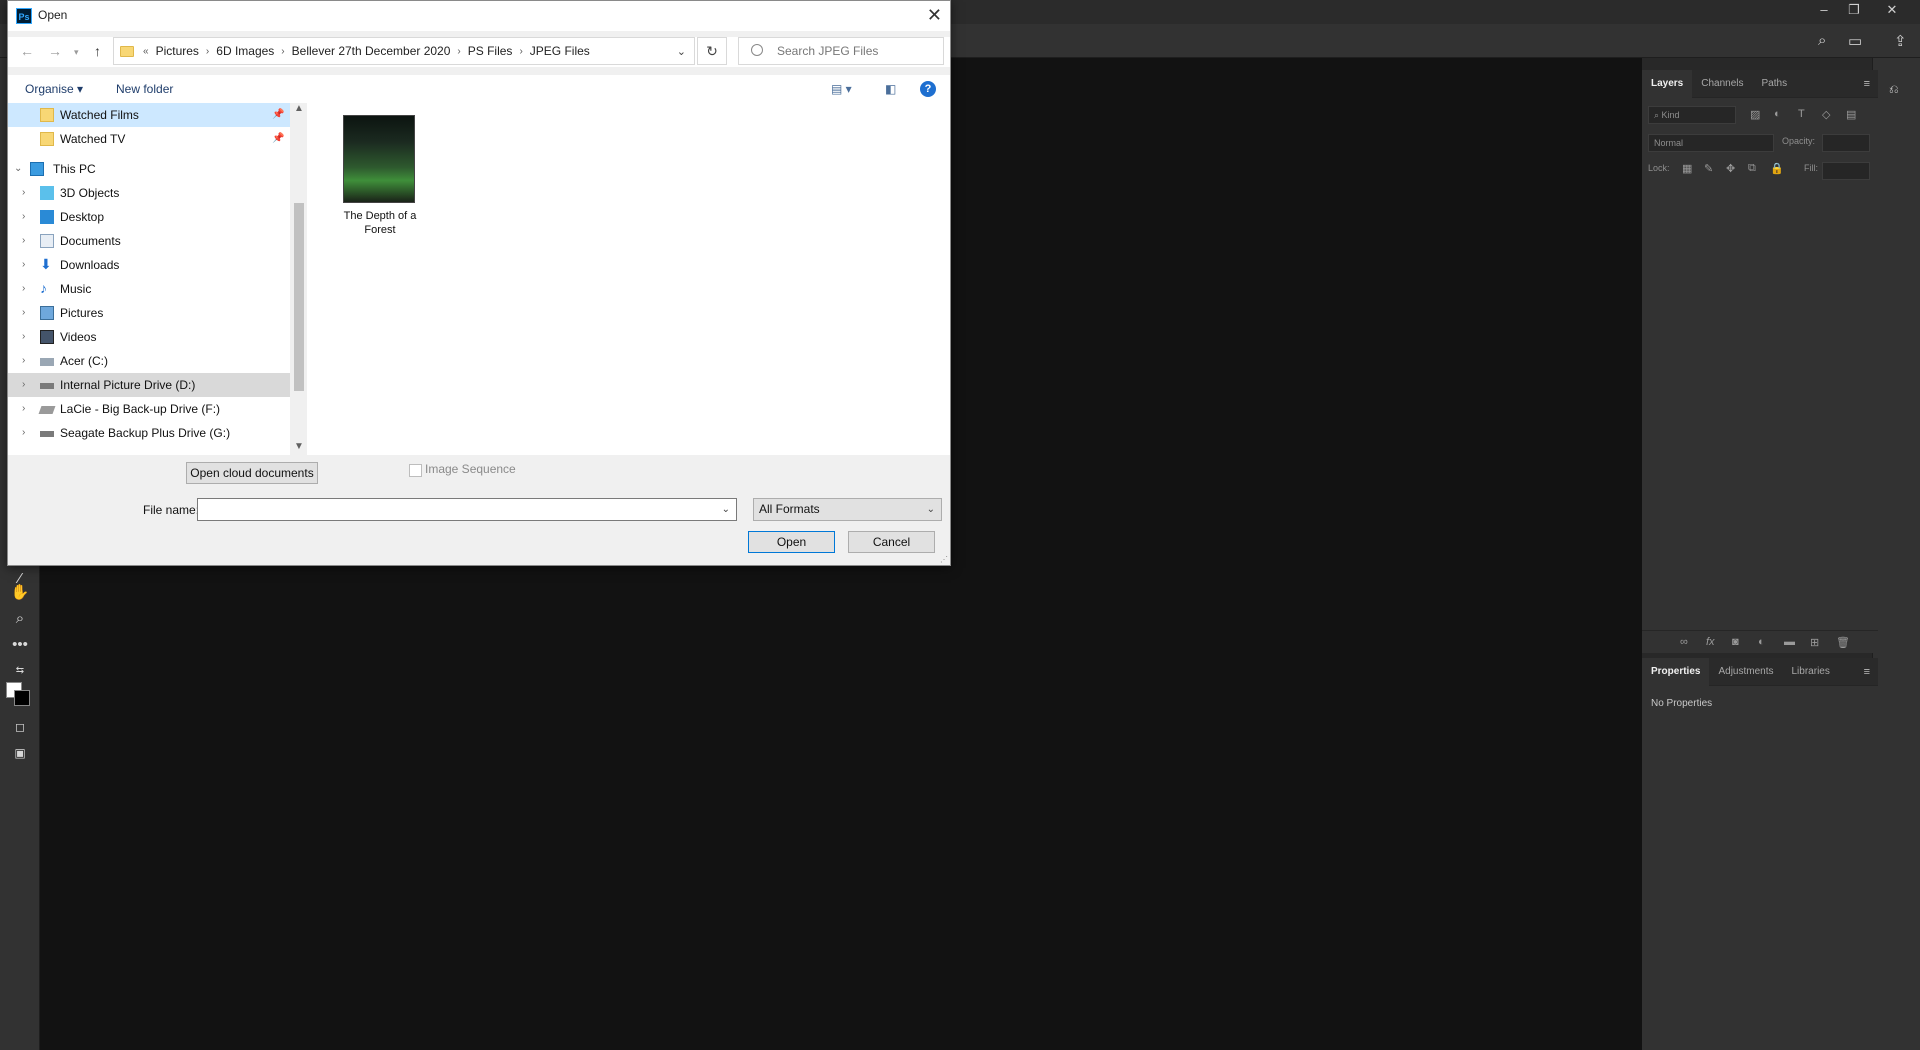 This screenshot has width=1920, height=1050. What do you see at coordinates (55, 51) in the screenshot?
I see `forward-arrow-icon: →` at bounding box center [55, 51].